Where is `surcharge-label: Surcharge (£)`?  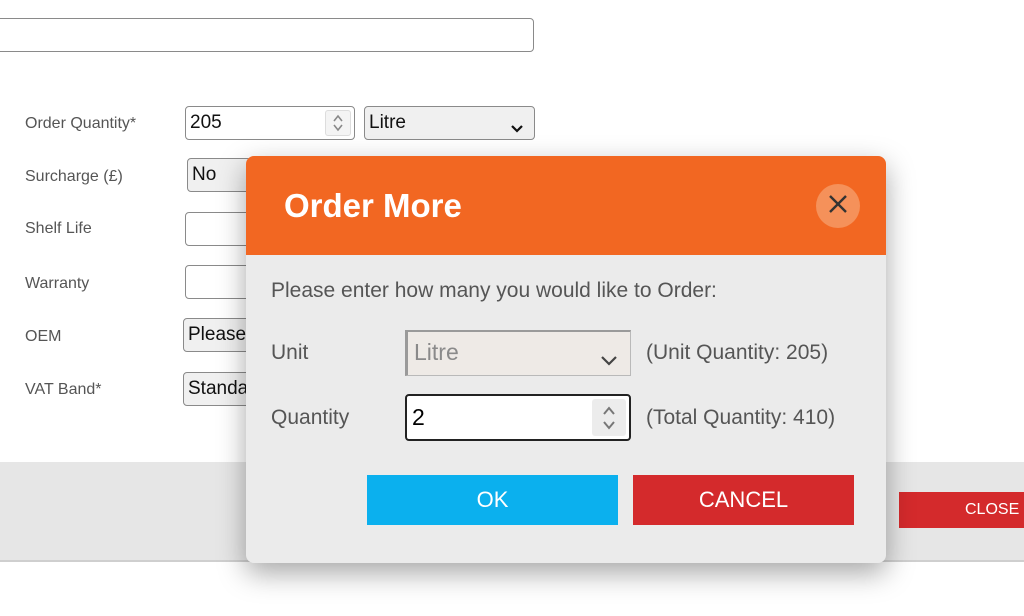
surcharge-label: Surcharge (£) is located at coordinates (74, 176).